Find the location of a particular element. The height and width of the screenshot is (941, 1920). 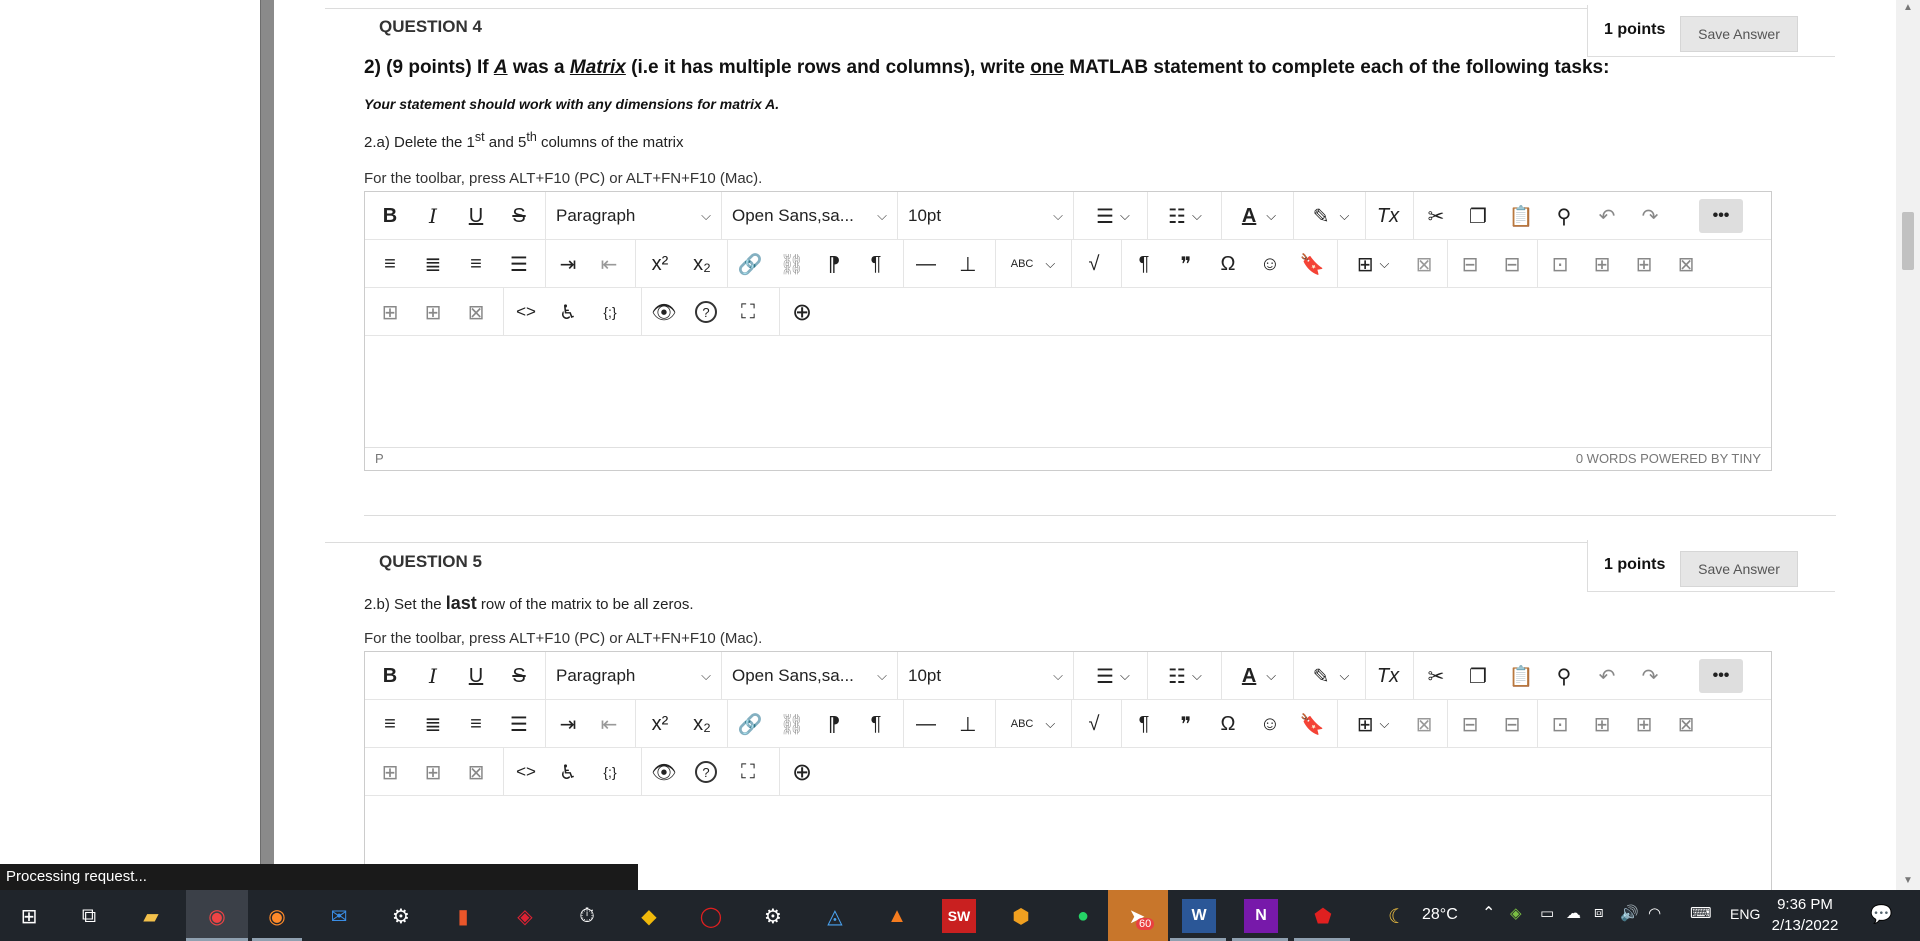

task-view-icon: ⧉ is located at coordinates (89, 916).